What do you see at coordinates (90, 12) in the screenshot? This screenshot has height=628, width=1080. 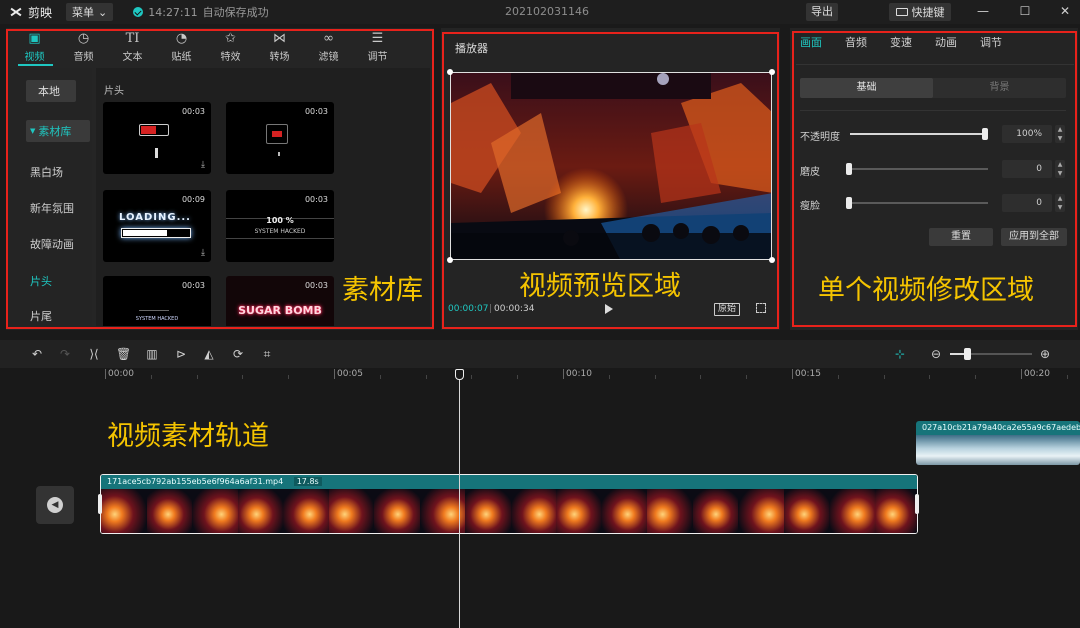 I see `menu-button: 菜单 ⌄` at bounding box center [90, 12].